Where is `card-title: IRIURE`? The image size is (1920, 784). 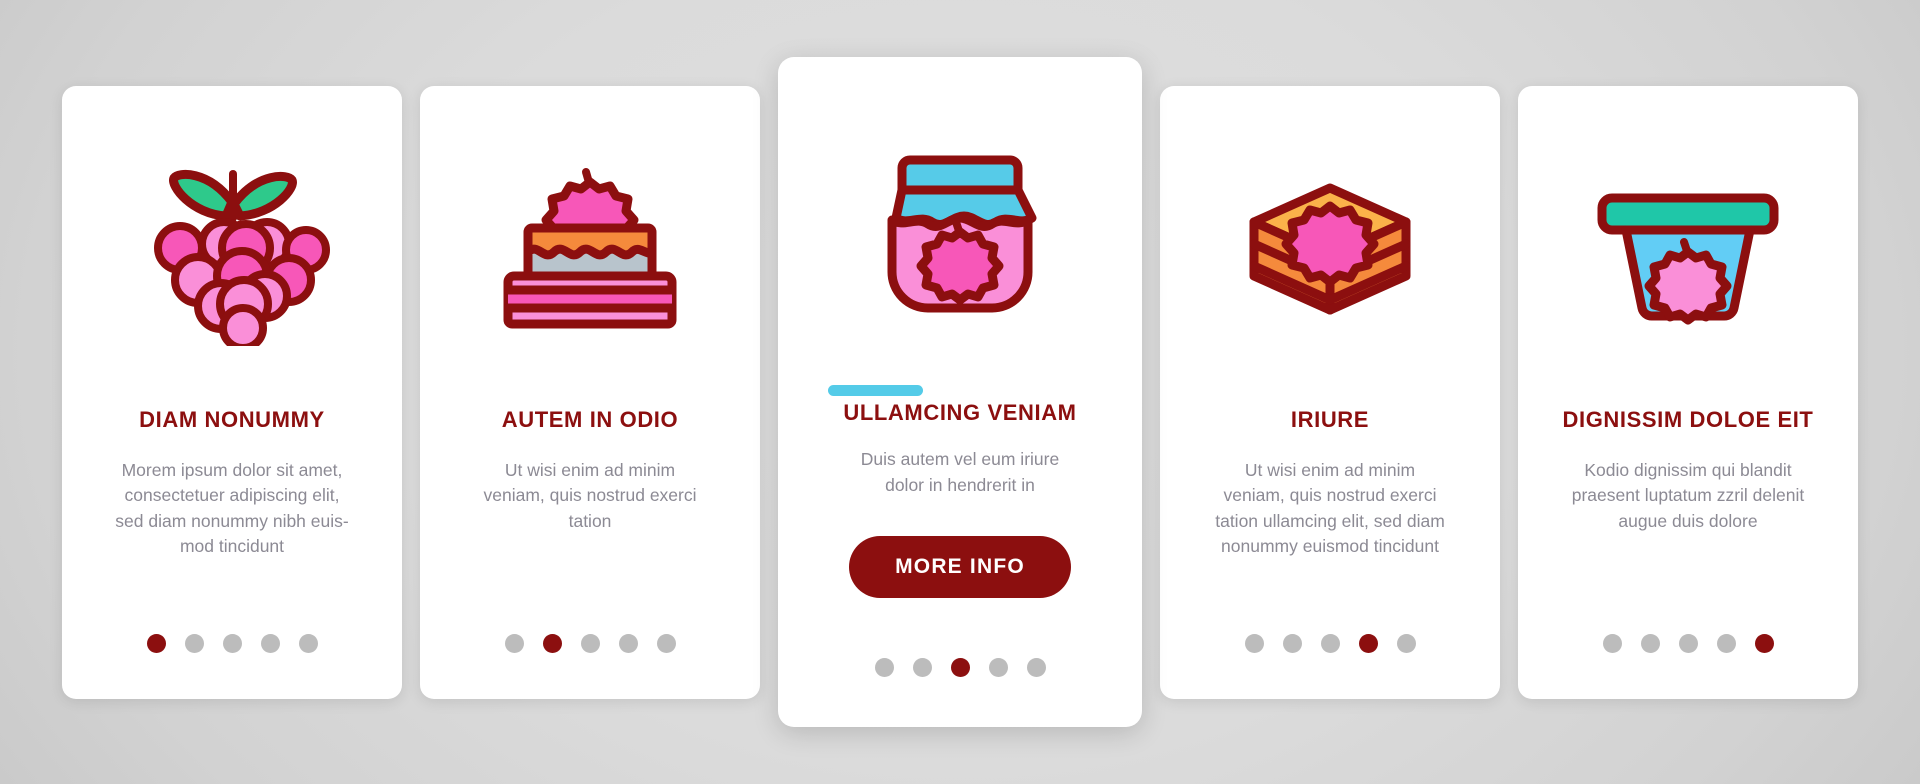 card-title: IRIURE is located at coordinates (1330, 419).